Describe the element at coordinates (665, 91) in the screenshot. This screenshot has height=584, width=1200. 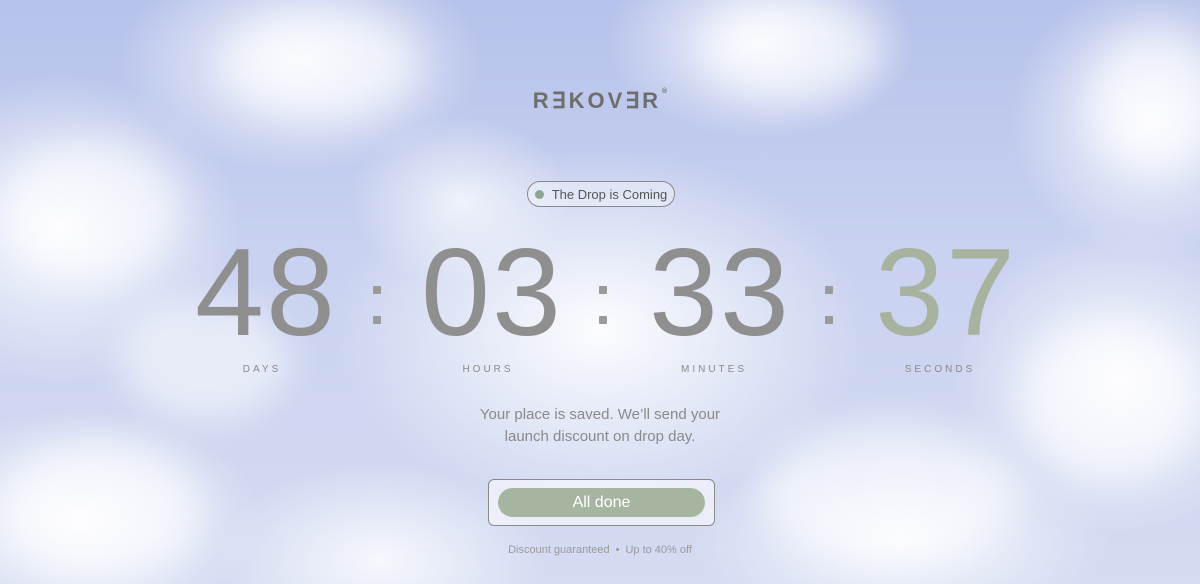
I see `registered-mark: ®` at that location.